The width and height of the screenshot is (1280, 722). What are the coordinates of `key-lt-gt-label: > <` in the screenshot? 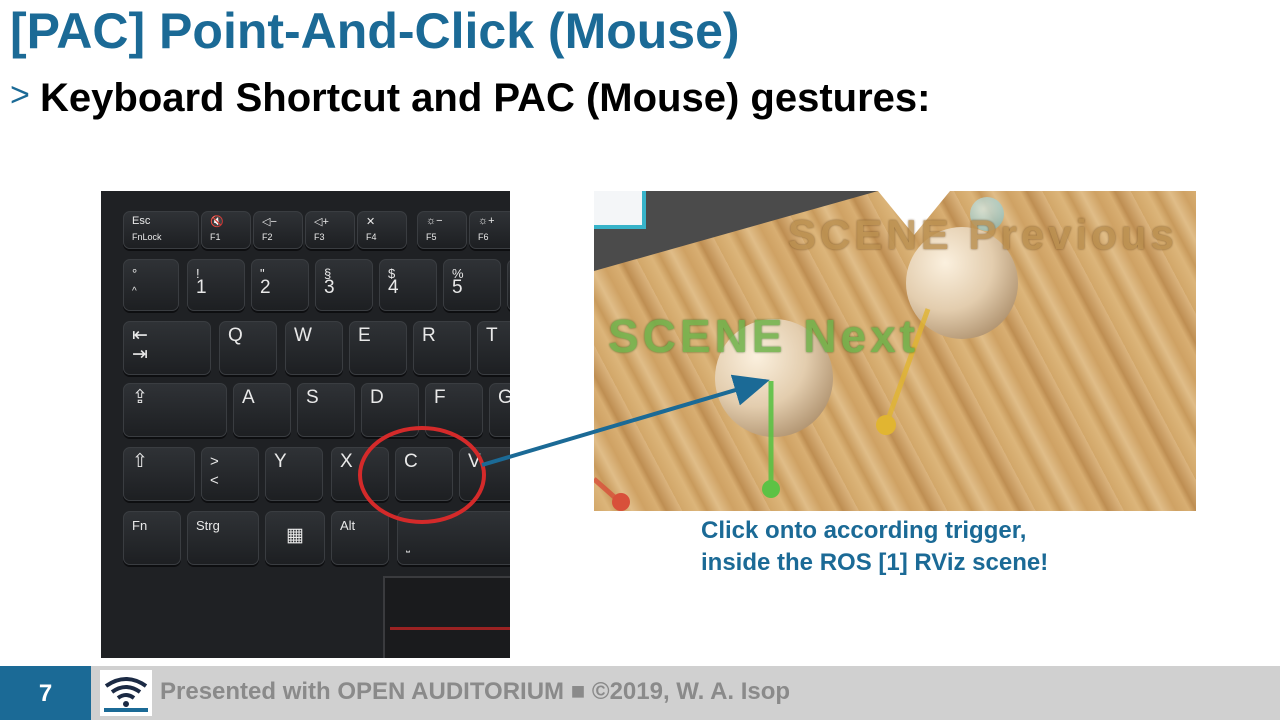 It's located at (214, 471).